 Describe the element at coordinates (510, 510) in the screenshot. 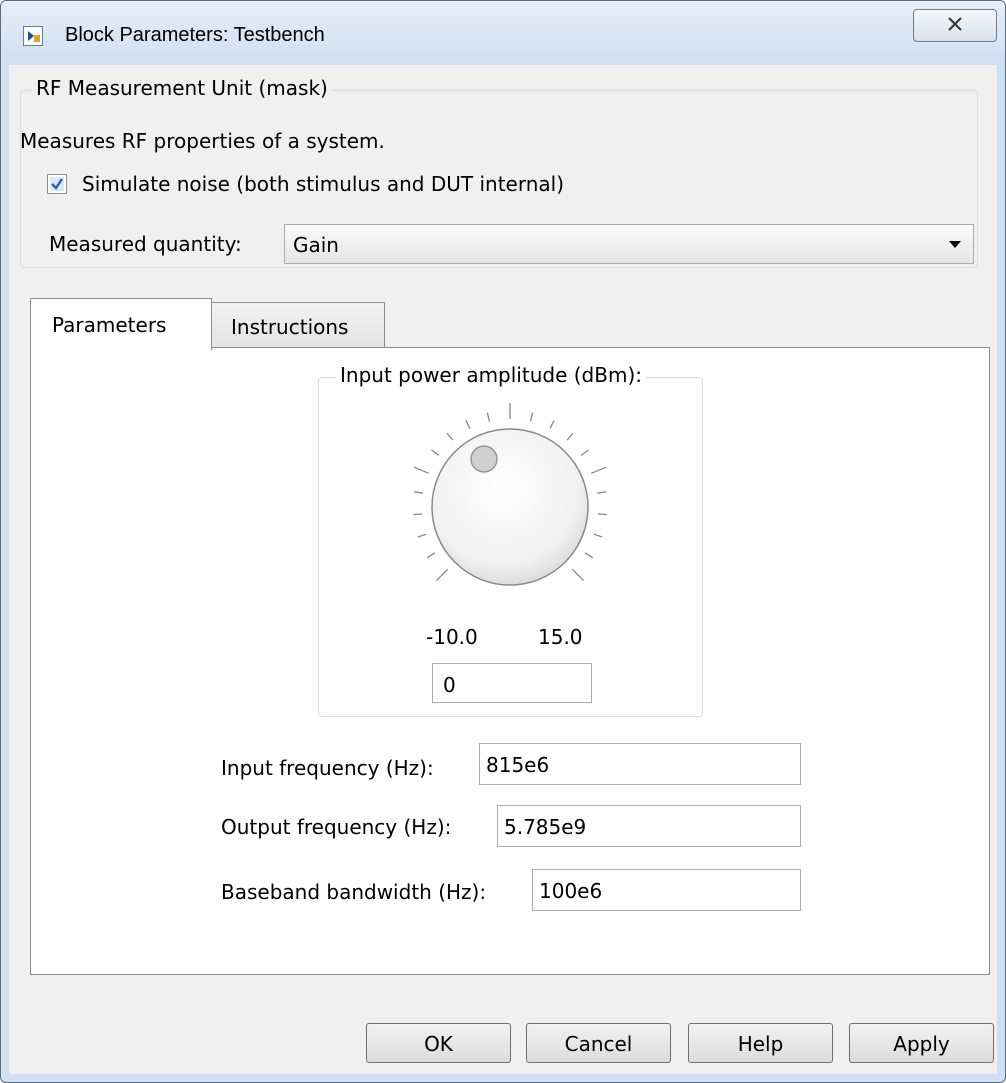

I see `input-power-knob` at that location.